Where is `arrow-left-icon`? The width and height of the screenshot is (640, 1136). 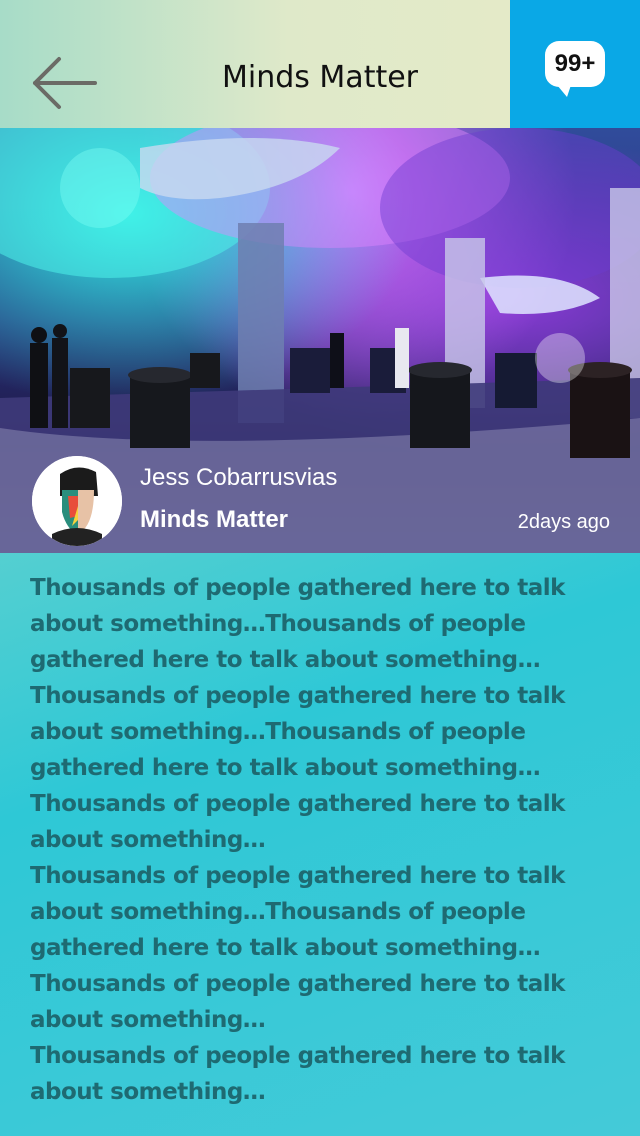 arrow-left-icon is located at coordinates (65, 83).